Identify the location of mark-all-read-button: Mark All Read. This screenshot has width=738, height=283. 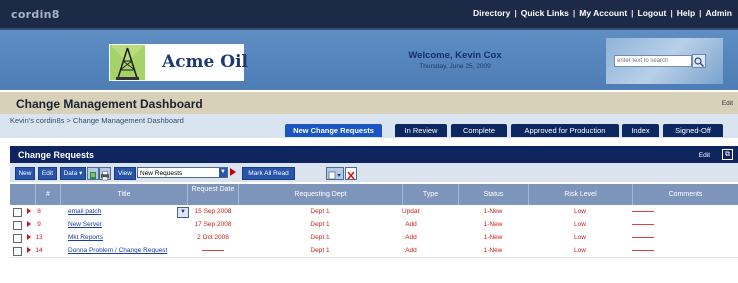
(268, 173).